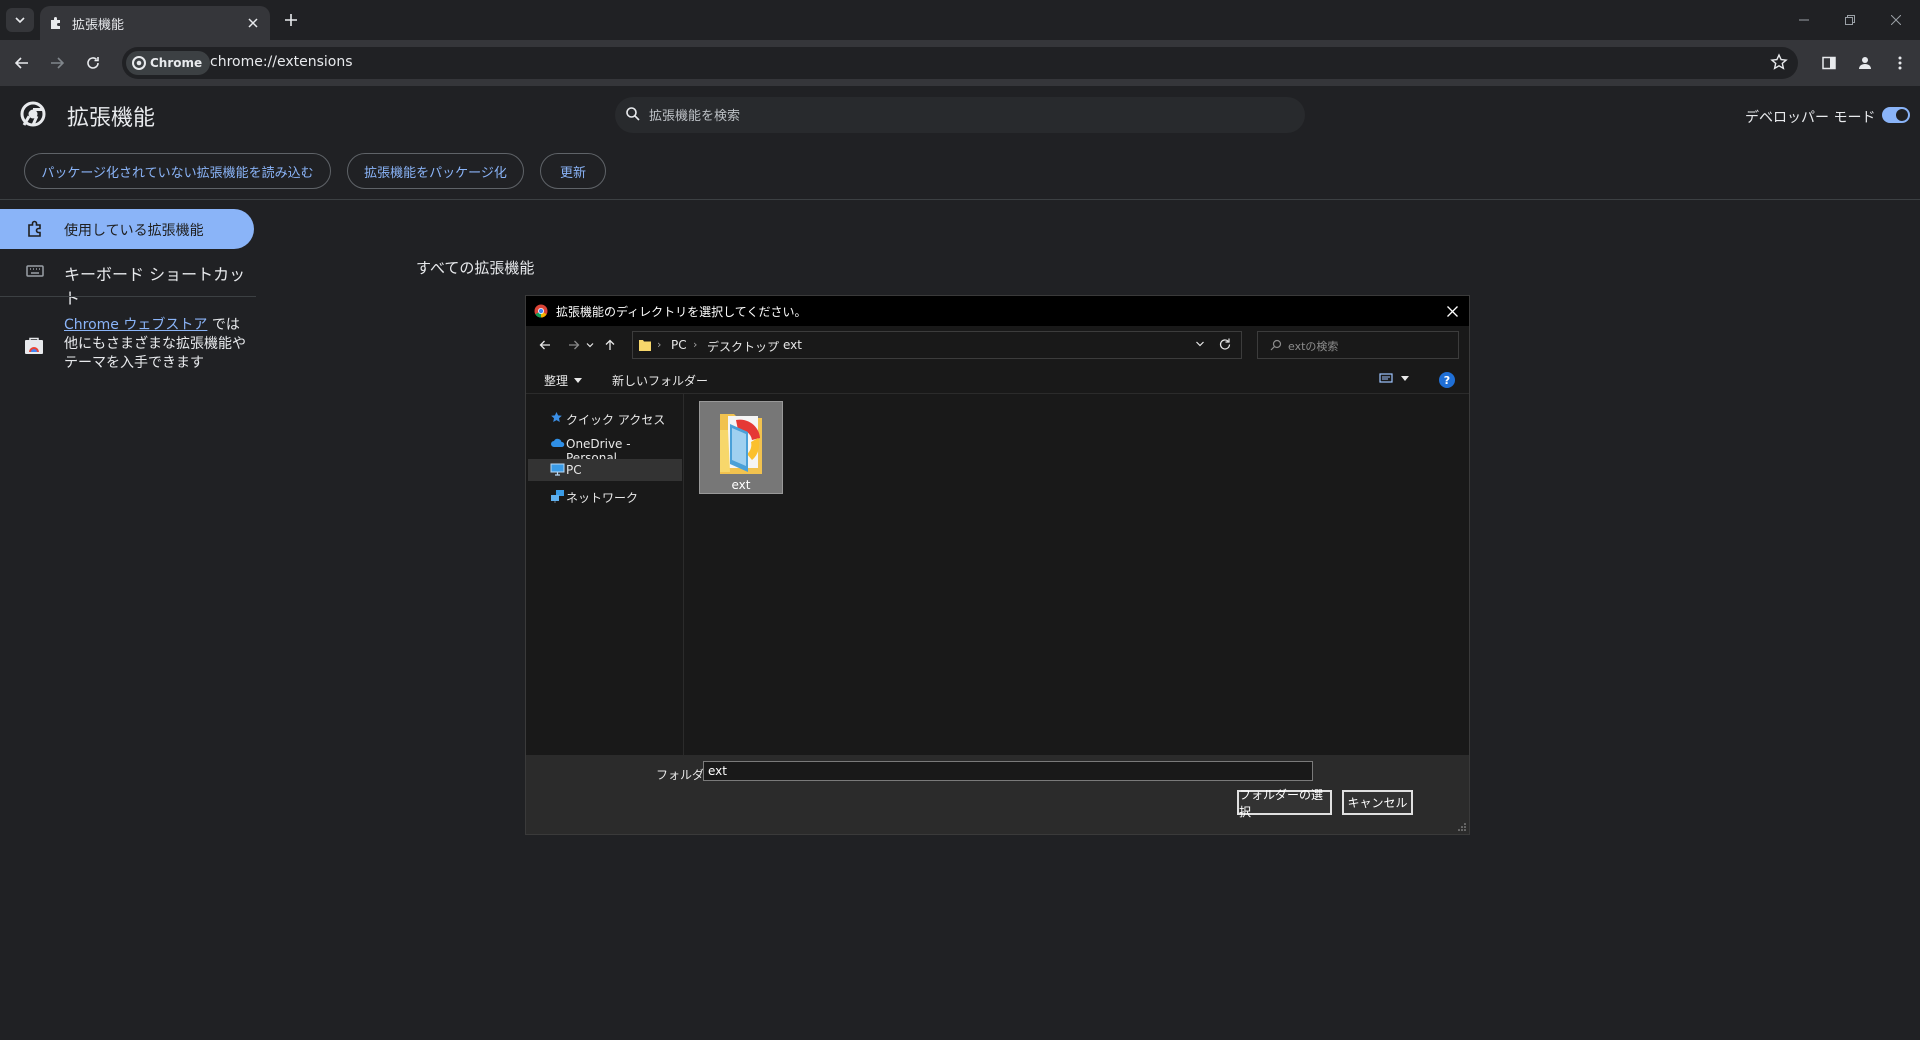 This screenshot has height=1040, width=1920. I want to click on dev-mode-toggle, so click(1896, 115).